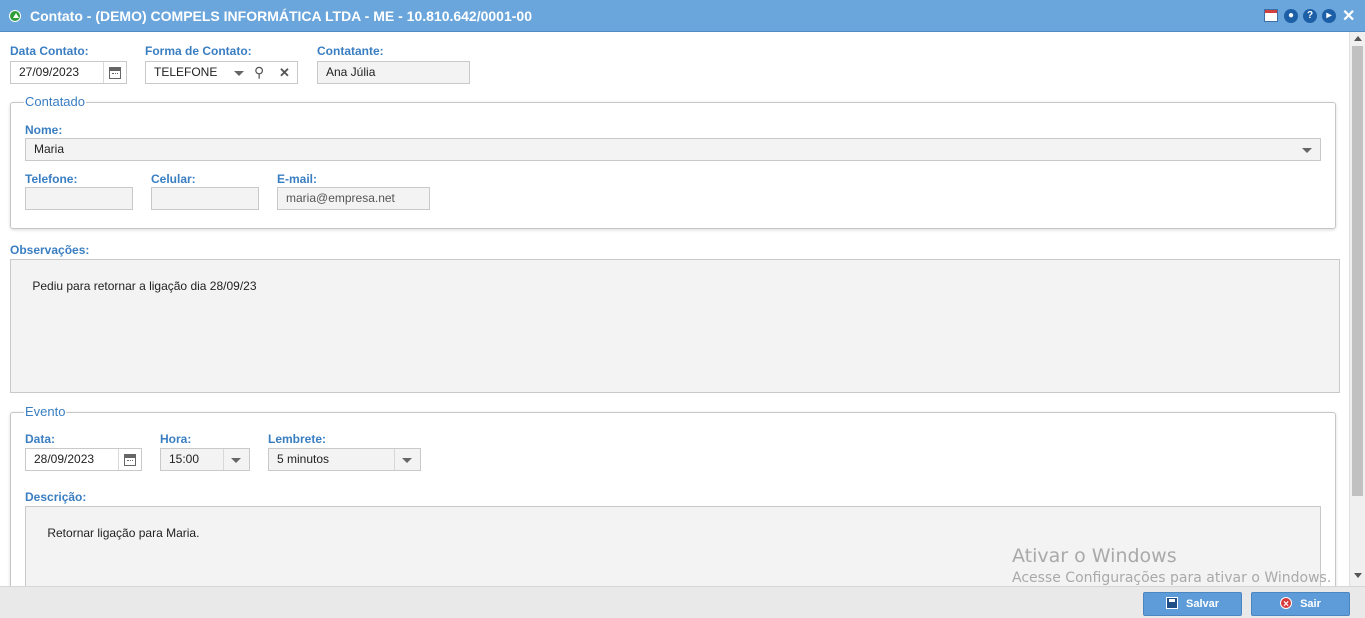 The height and width of the screenshot is (618, 1365). I want to click on contactor-field: Ana Júlia, so click(393, 72).